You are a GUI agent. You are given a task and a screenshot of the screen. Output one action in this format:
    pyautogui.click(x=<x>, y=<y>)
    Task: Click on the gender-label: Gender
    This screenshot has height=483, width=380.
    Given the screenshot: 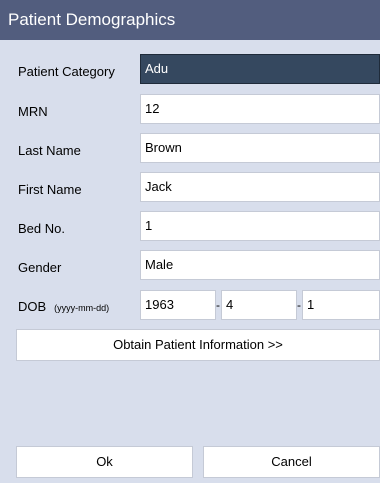 What is the action you would take?
    pyautogui.click(x=40, y=267)
    